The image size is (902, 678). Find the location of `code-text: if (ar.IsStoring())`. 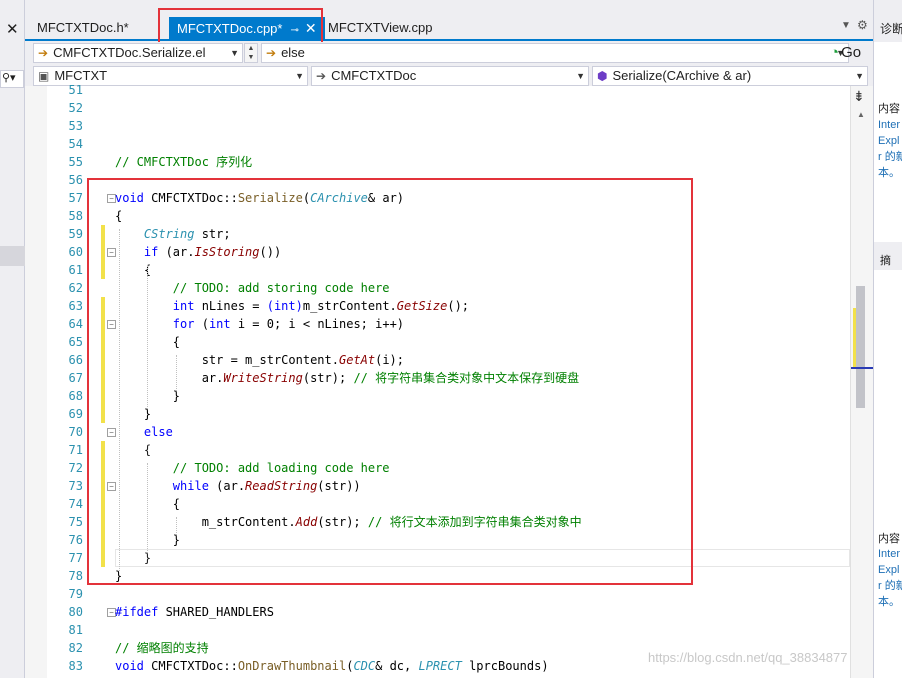

code-text: if (ar.IsStoring()) is located at coordinates (198, 252).